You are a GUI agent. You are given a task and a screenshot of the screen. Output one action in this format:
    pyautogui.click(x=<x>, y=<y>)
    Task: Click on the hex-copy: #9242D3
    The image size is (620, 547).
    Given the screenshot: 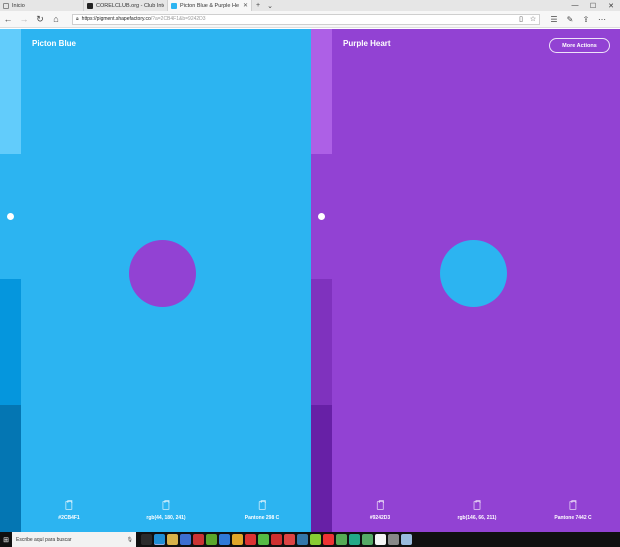 What is the action you would take?
    pyautogui.click(x=380, y=510)
    